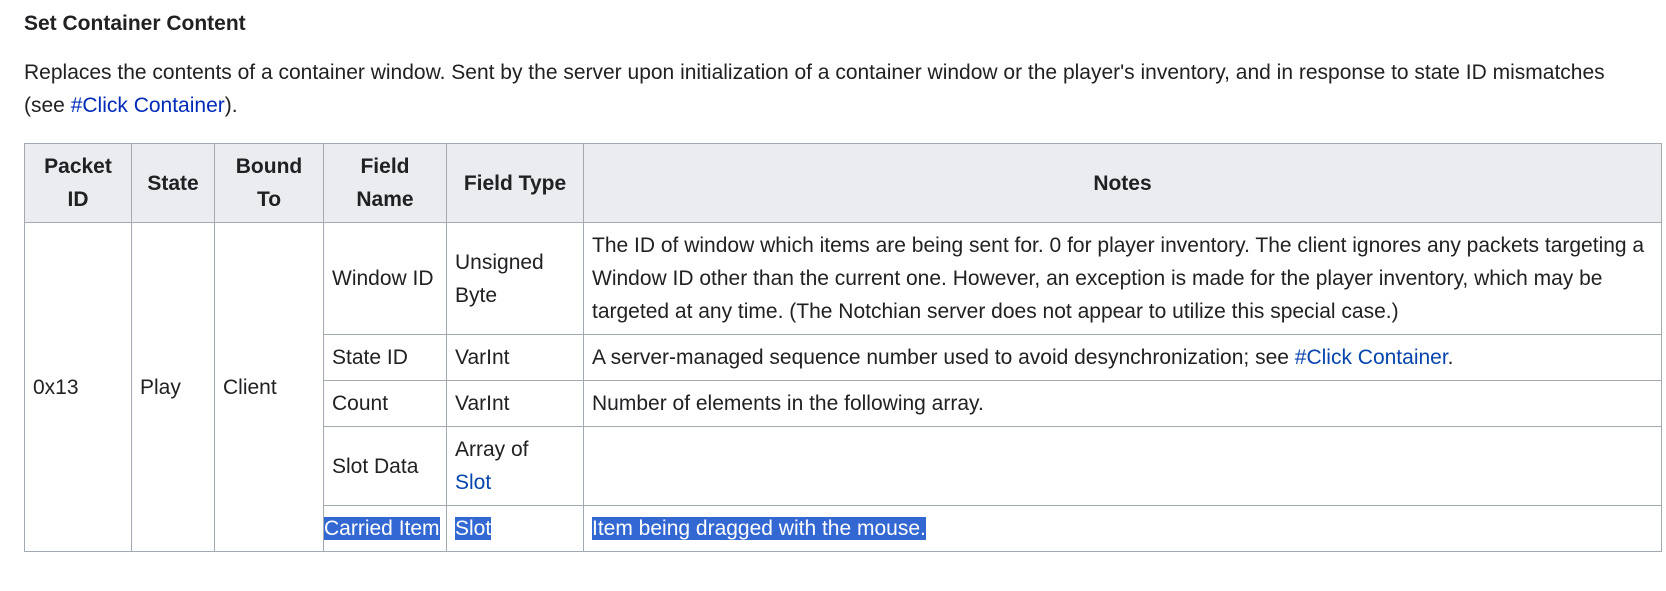  I want to click on header-state: State, so click(173, 183).